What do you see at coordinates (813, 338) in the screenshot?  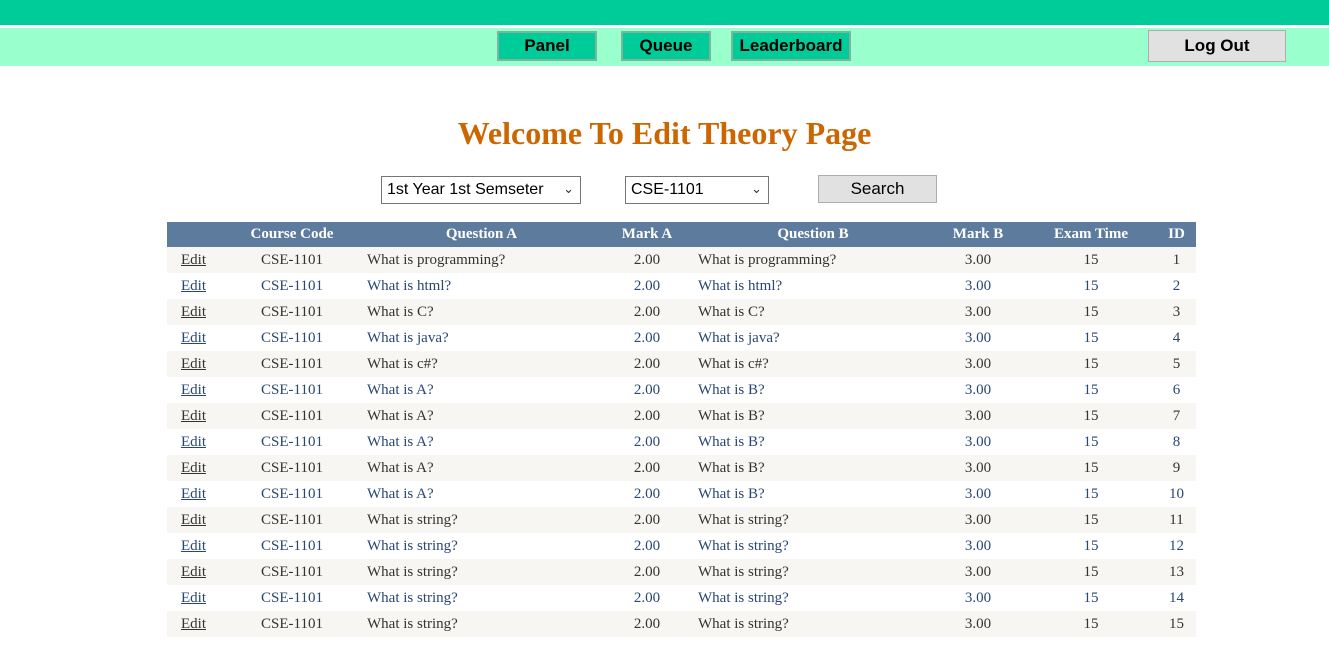 I see `question-b-cell: What is java?` at bounding box center [813, 338].